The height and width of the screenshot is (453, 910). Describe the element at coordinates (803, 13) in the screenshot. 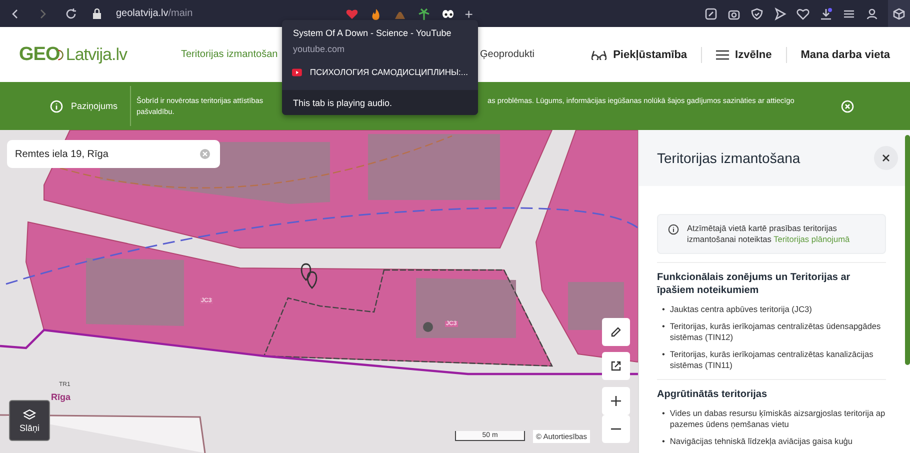

I see `heart-outline-icon` at that location.